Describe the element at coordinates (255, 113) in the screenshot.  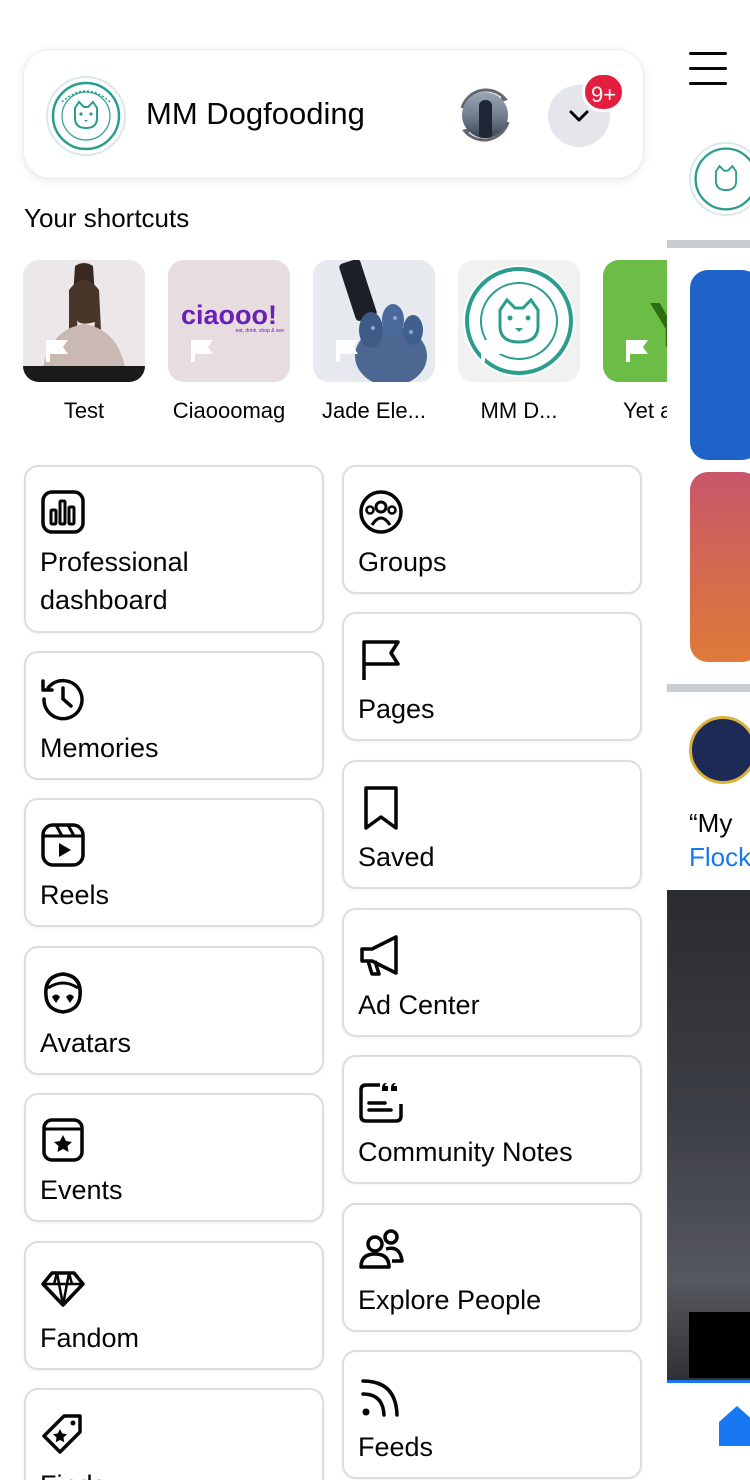
I see `page-name: MM Dogfooding` at that location.